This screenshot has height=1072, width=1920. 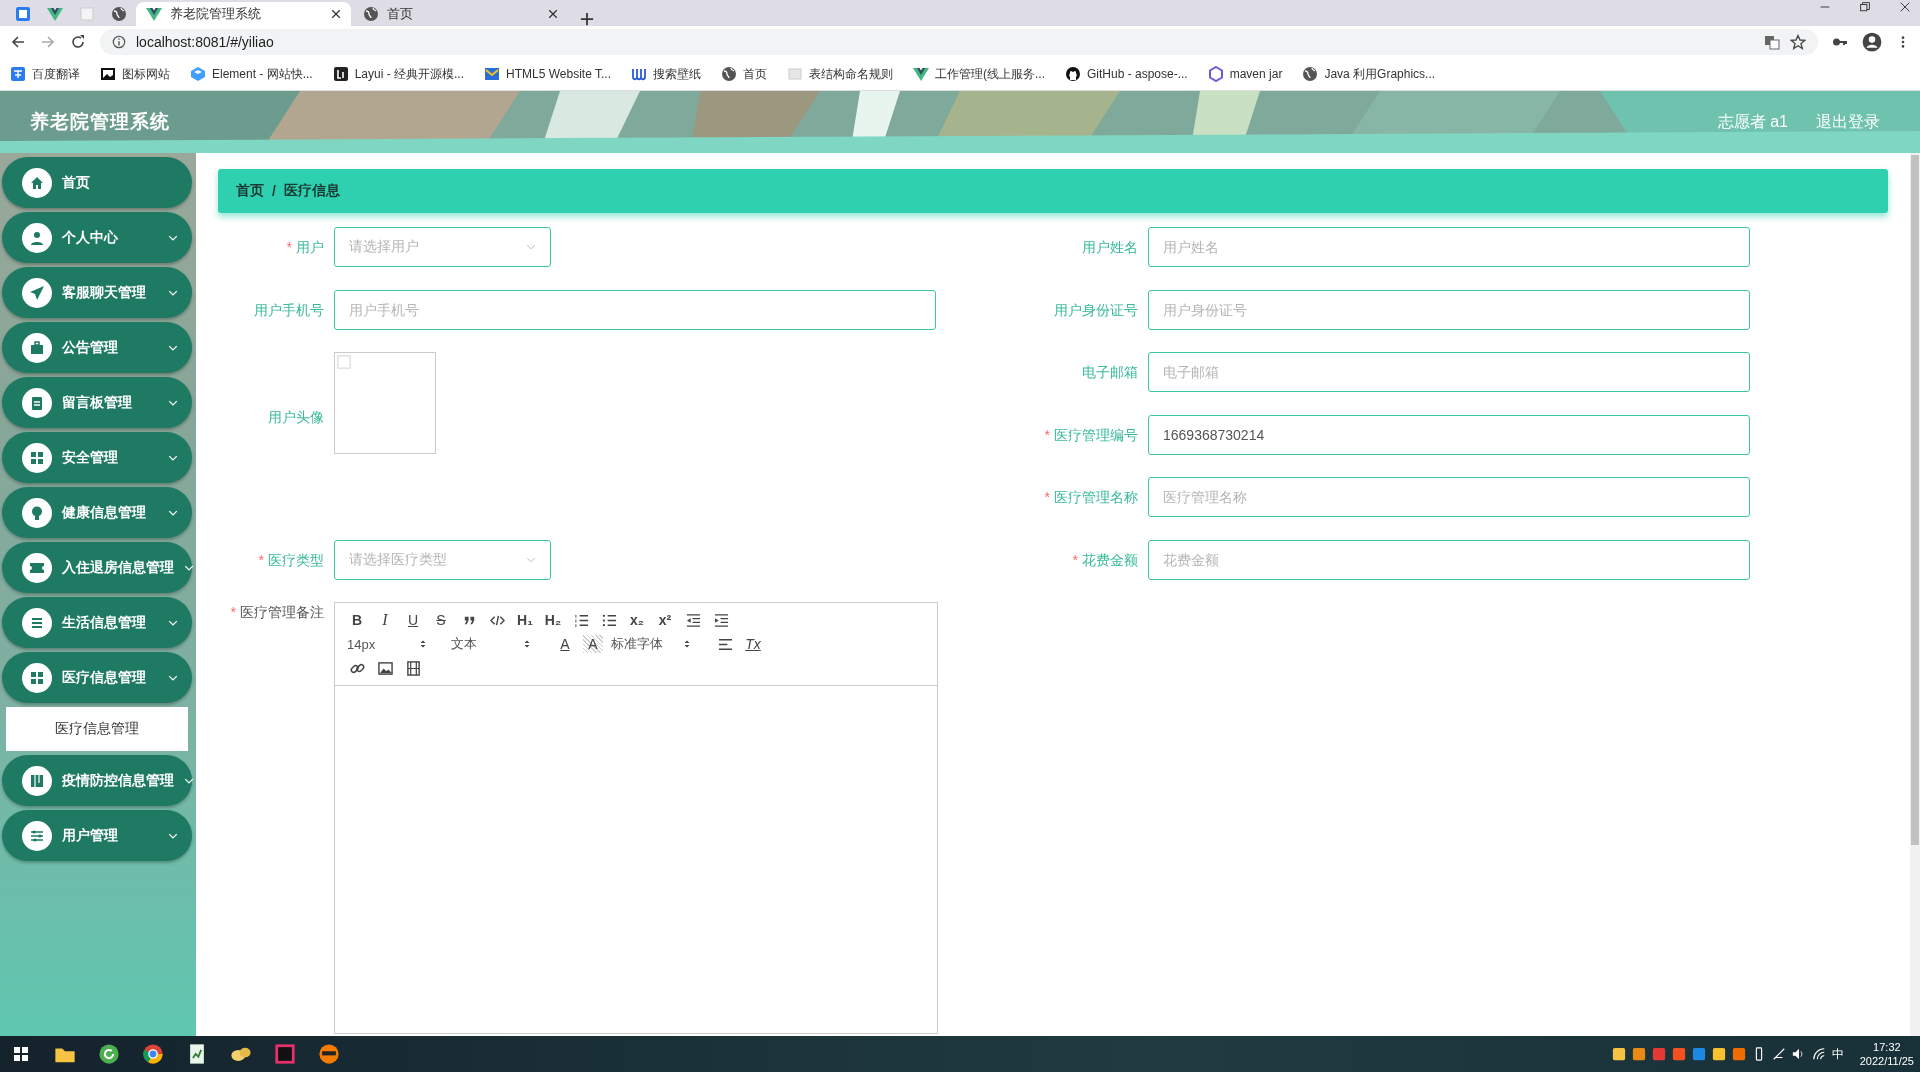 What do you see at coordinates (1105, 560) in the screenshot?
I see `field-label: * 花费金额` at bounding box center [1105, 560].